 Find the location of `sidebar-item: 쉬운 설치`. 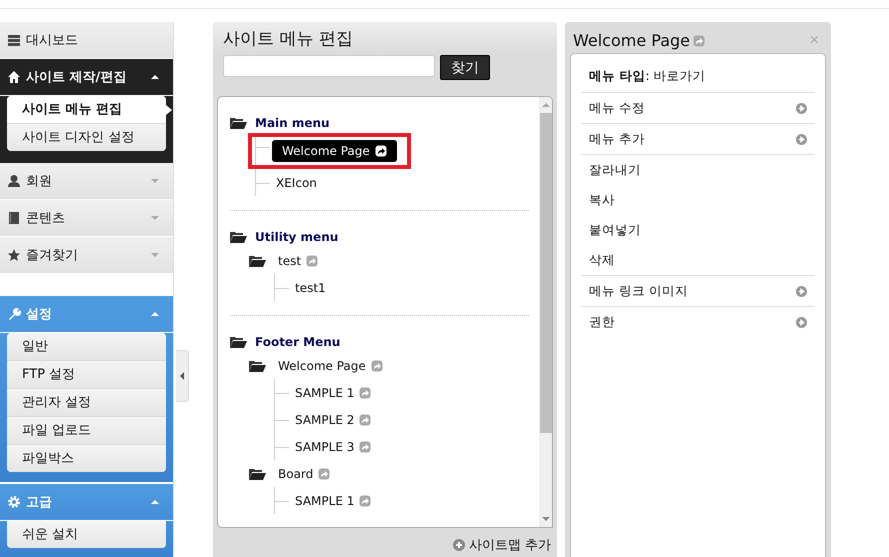

sidebar-item: 쉬운 설치 is located at coordinates (86, 534).